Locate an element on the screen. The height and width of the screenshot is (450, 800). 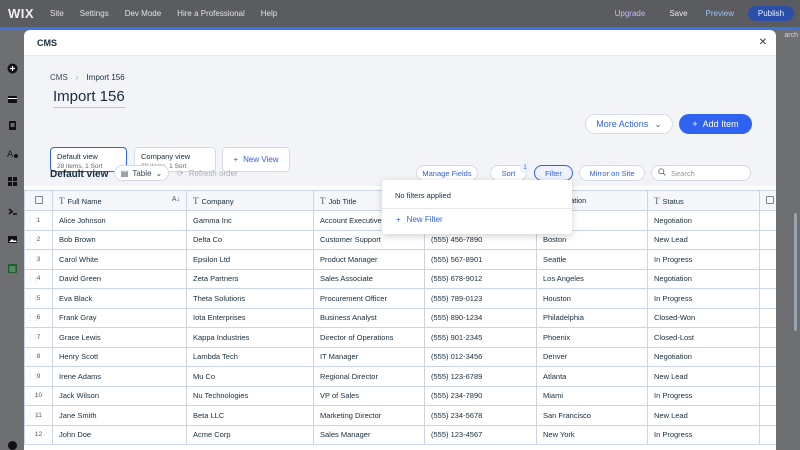
row-number: ⋮⋮ 5 is located at coordinates (38, 298).